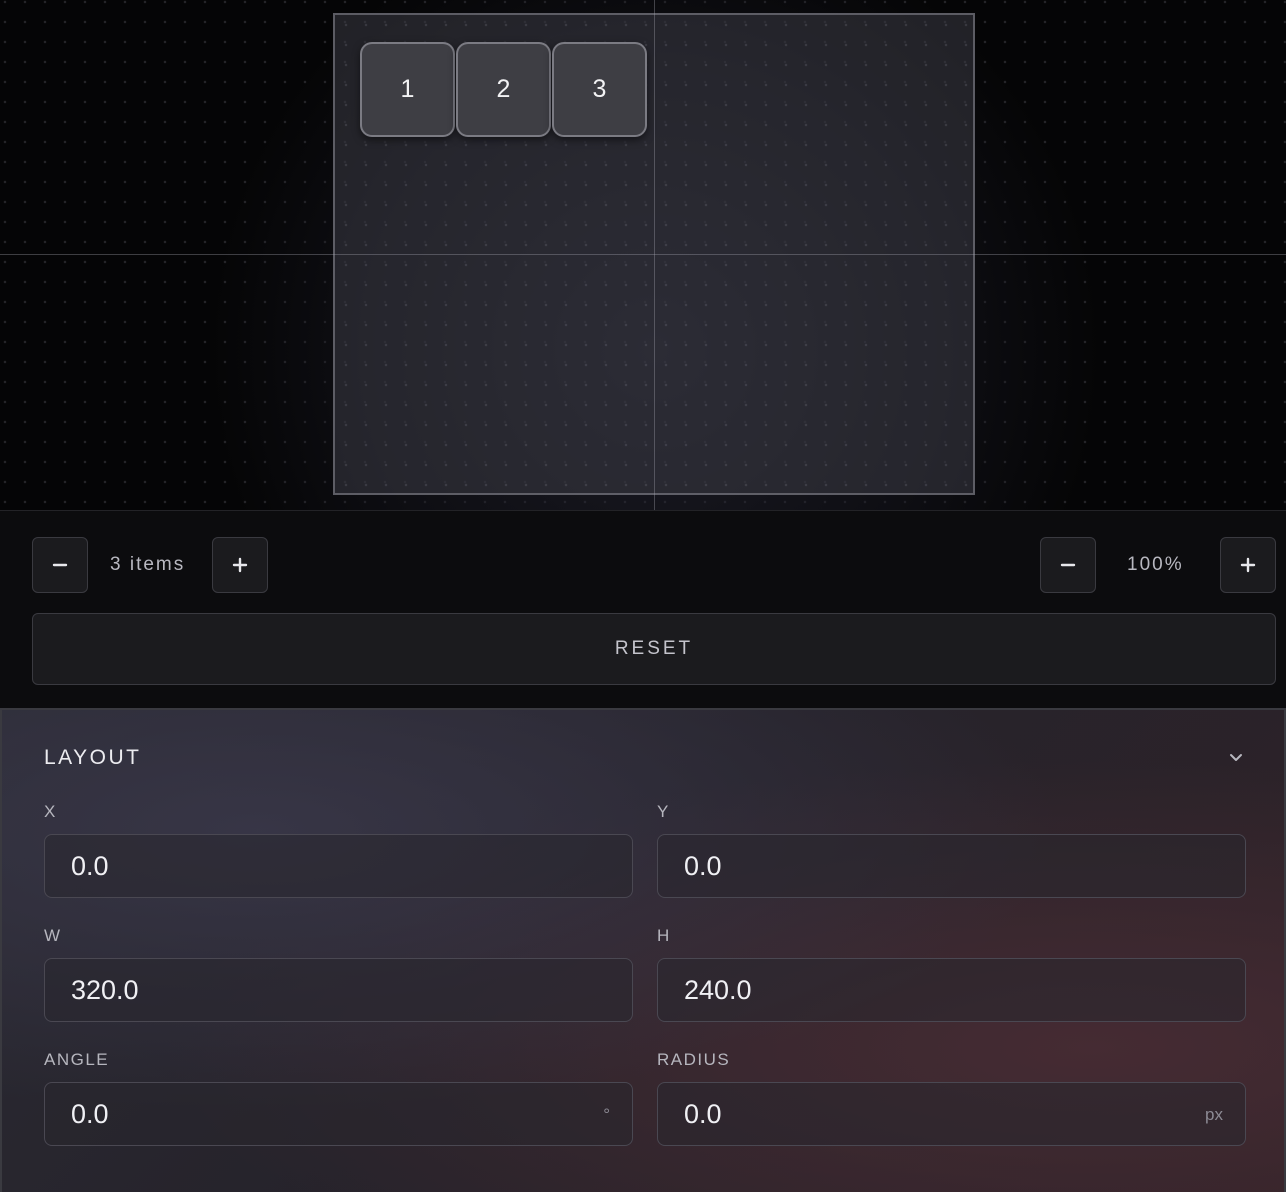  Describe the element at coordinates (606, 1114) in the screenshot. I see `angle-unit: °` at that location.